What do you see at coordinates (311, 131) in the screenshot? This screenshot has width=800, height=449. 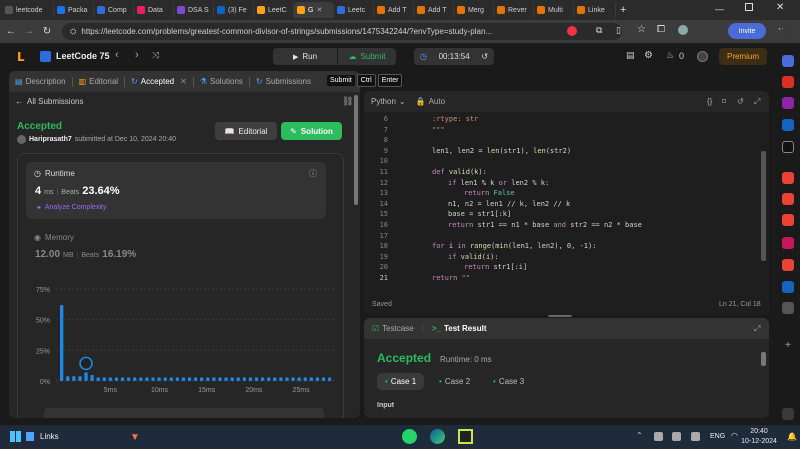 I see `solution-button: ✎ Solution` at bounding box center [311, 131].